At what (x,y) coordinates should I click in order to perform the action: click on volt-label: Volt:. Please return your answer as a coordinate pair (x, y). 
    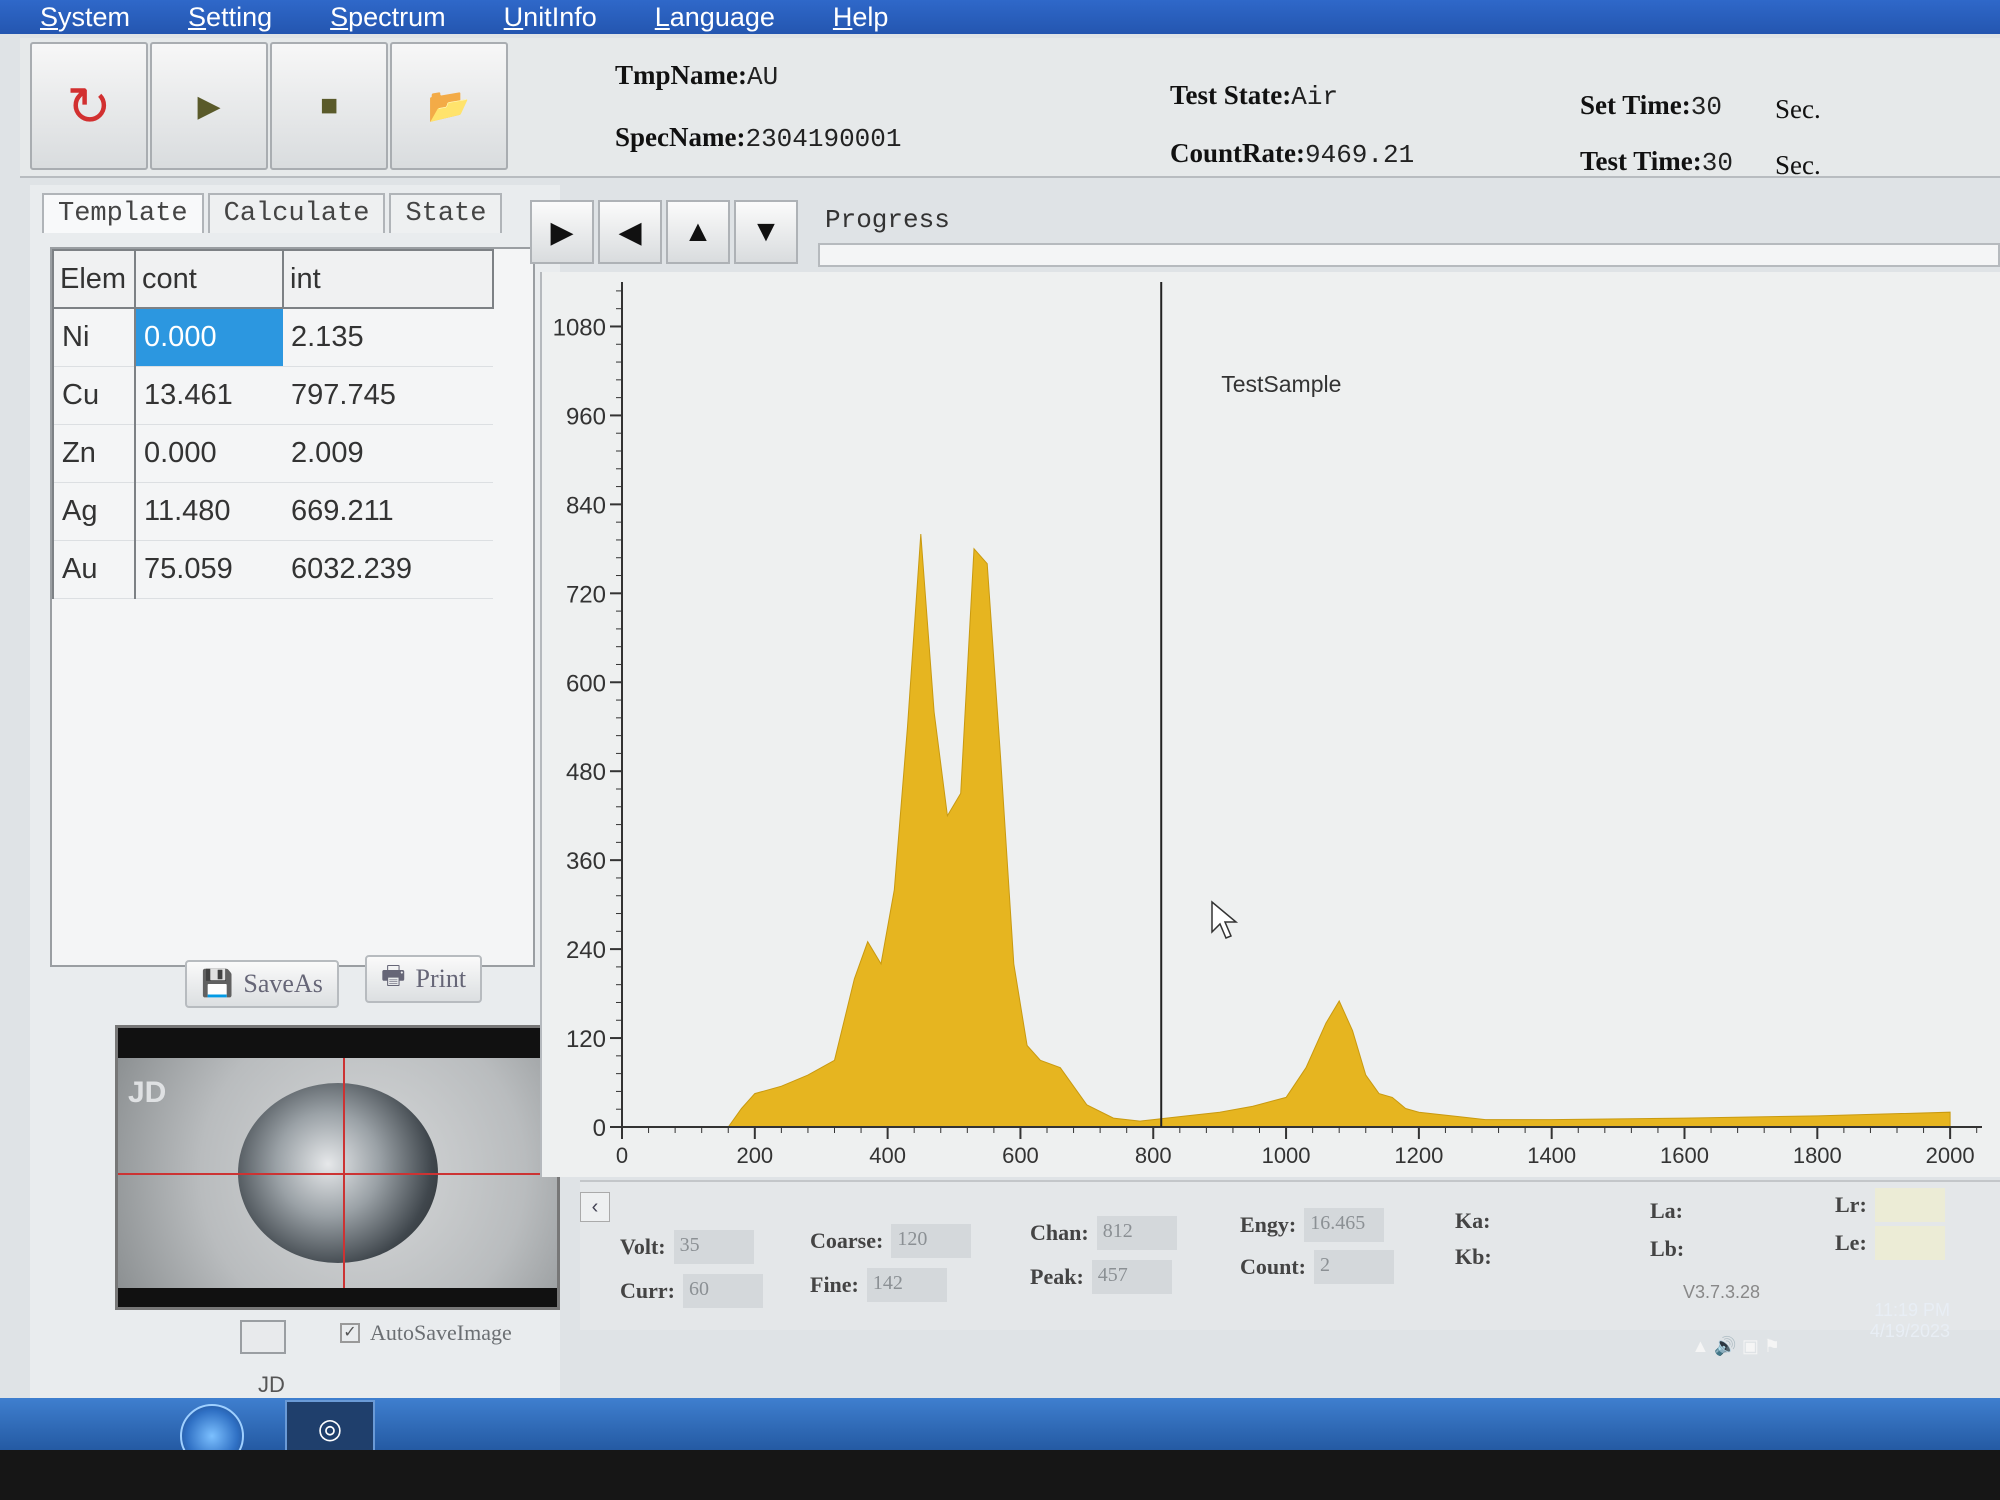
    Looking at the image, I should click on (643, 1246).